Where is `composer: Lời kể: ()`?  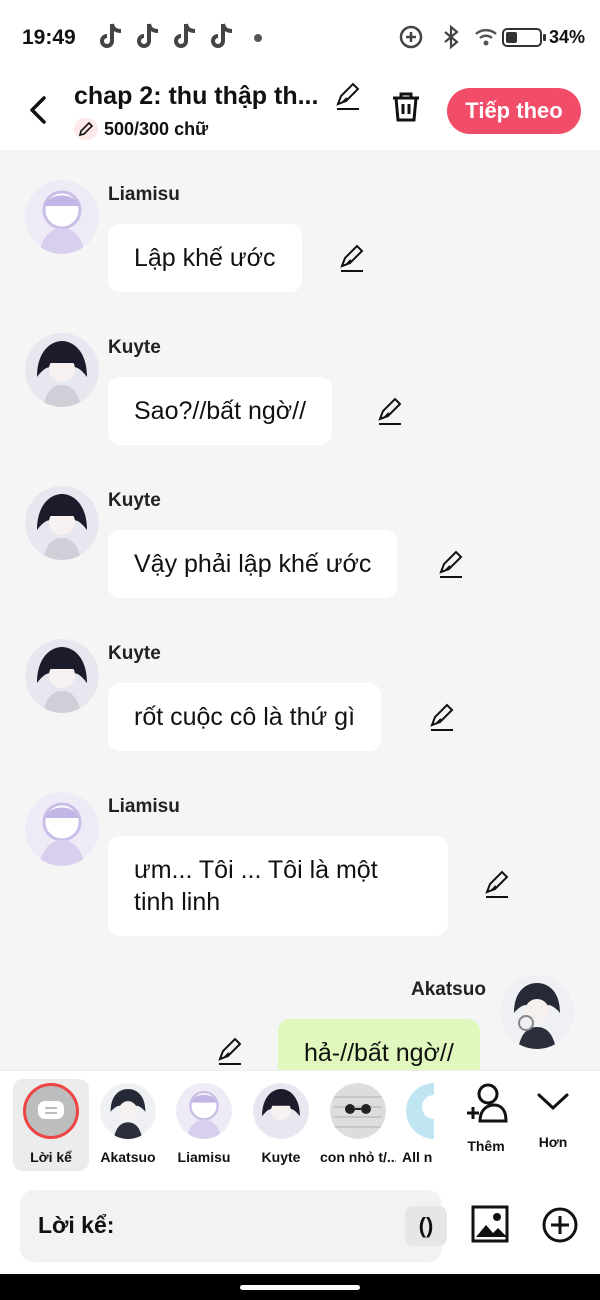 composer: Lời kể: () is located at coordinates (300, 1226).